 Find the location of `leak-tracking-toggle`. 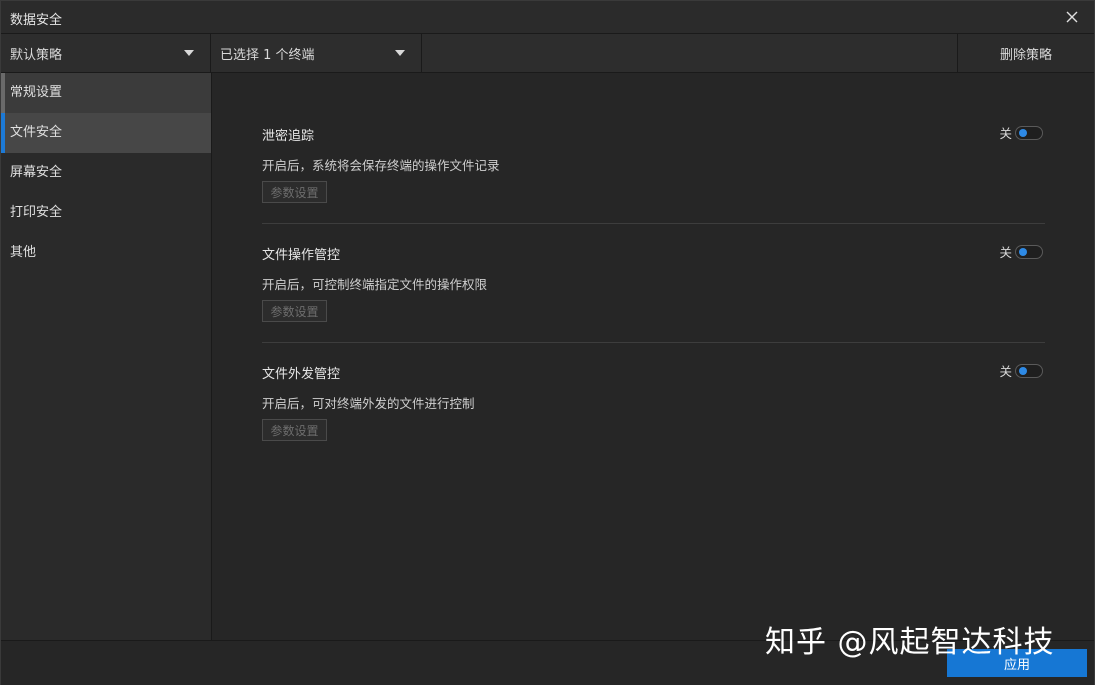

leak-tracking-toggle is located at coordinates (1029, 132).